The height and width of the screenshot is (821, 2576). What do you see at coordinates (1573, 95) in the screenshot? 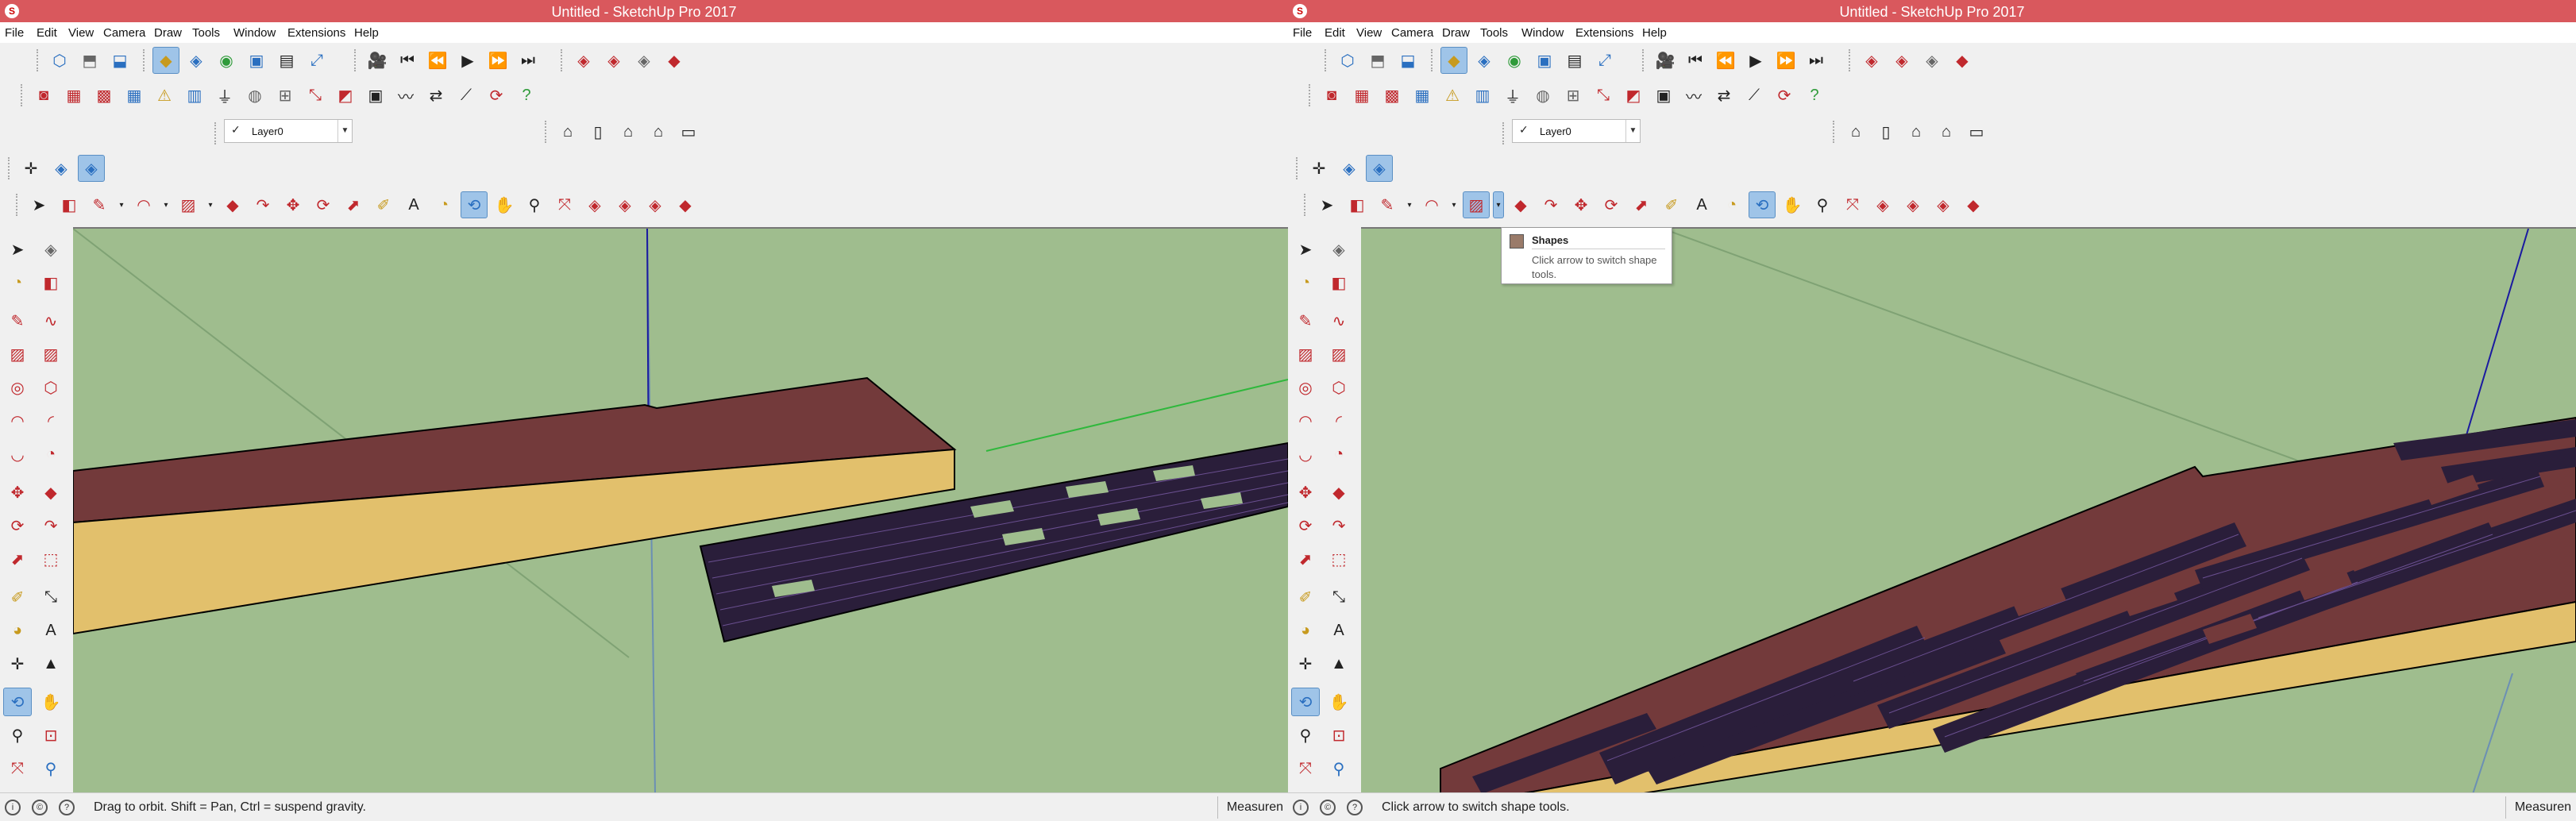
I see `grid-icon: ⊞` at bounding box center [1573, 95].